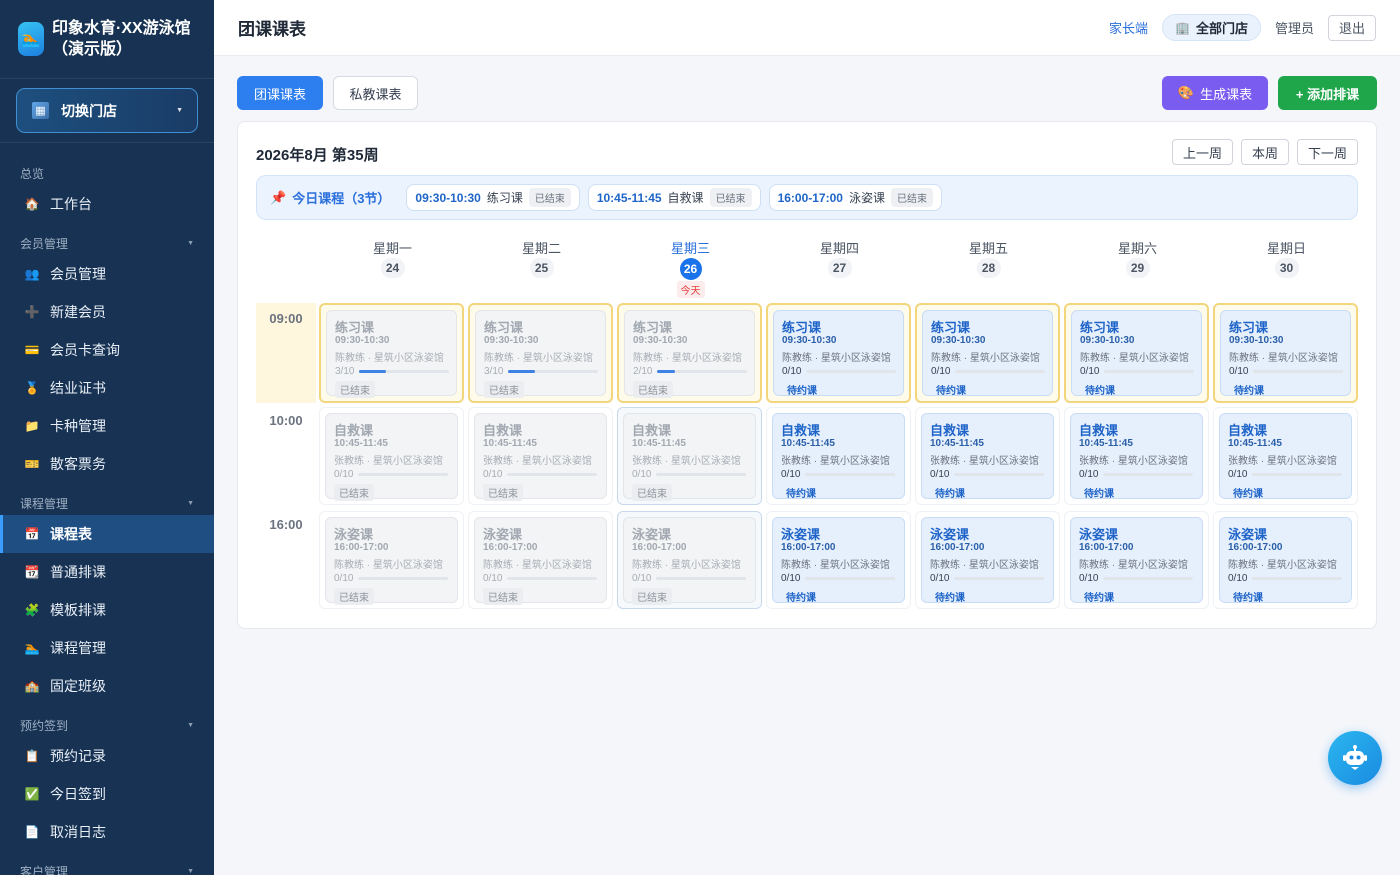  What do you see at coordinates (1355, 758) in the screenshot?
I see `assistant-button` at bounding box center [1355, 758].